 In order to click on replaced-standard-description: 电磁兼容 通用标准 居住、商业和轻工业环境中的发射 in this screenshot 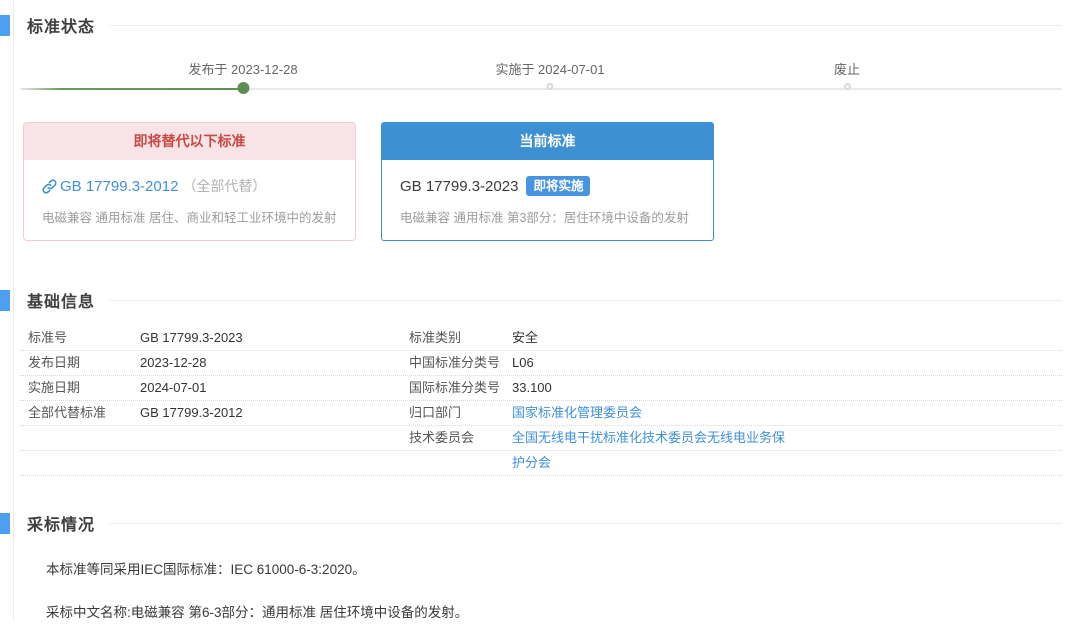, I will do `click(189, 218)`.